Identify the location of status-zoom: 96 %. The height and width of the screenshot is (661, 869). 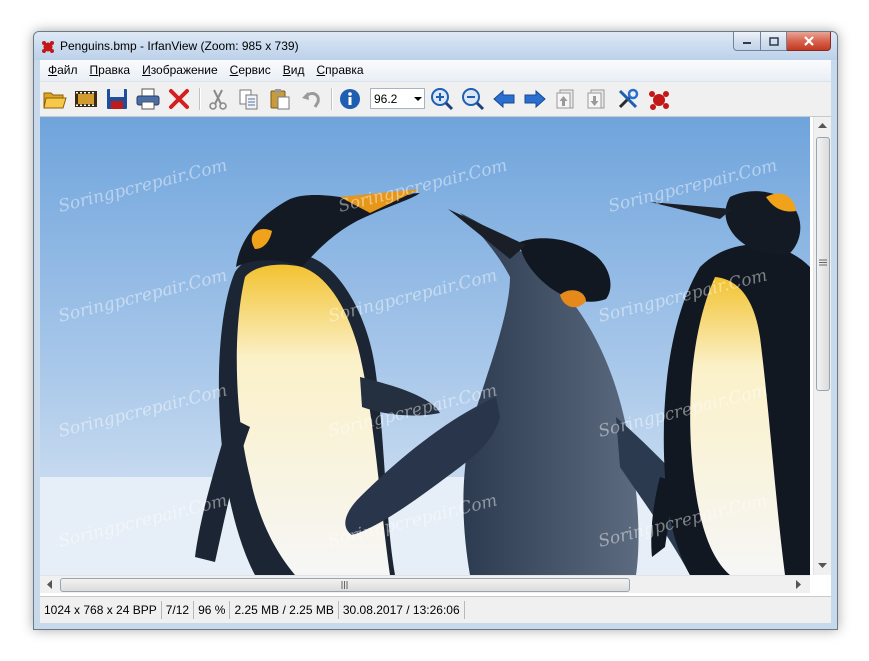
(212, 609).